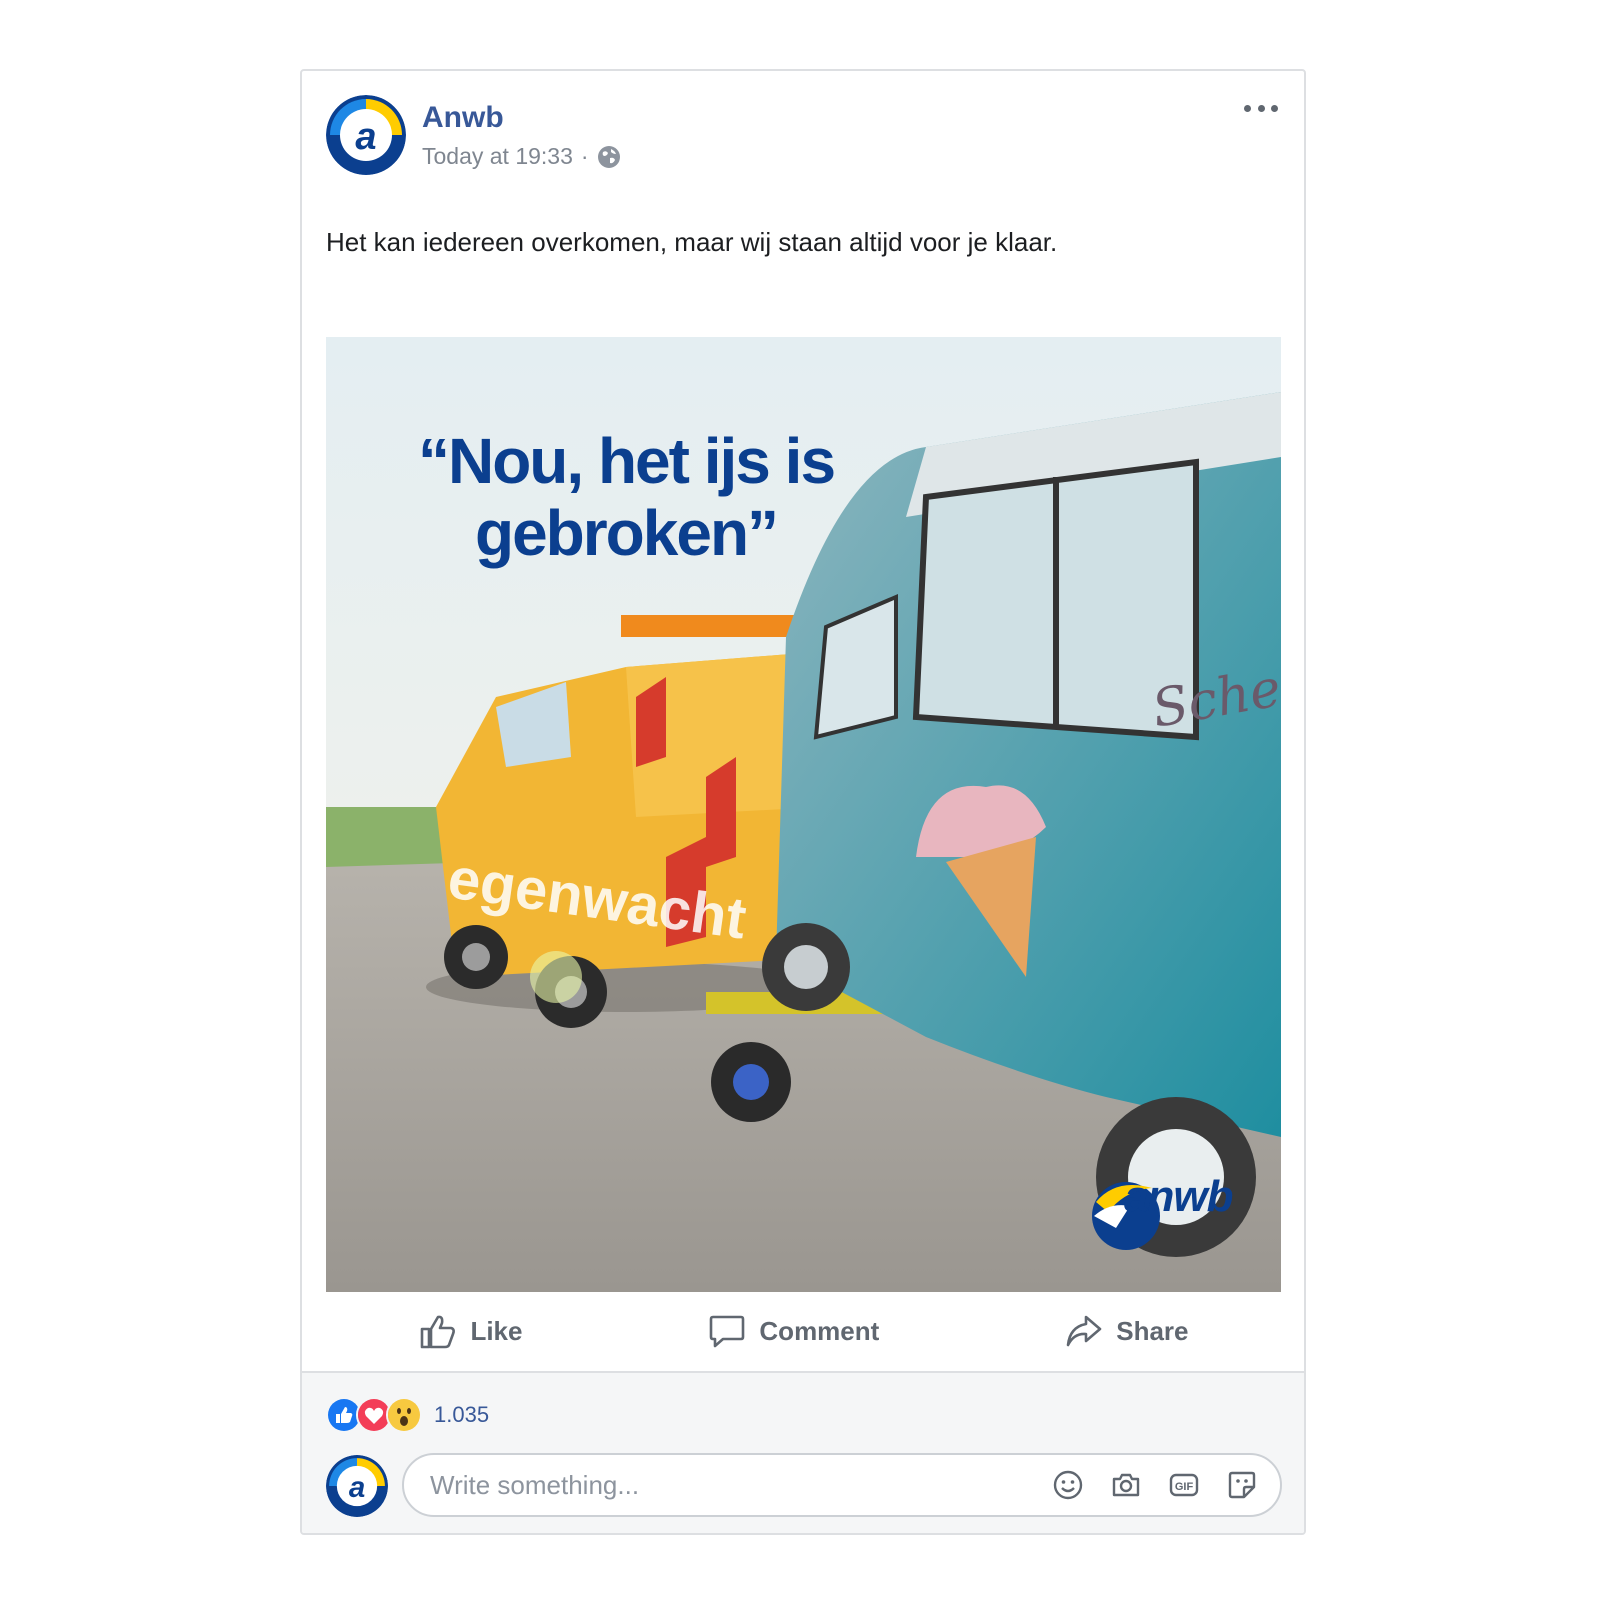 The height and width of the screenshot is (1600, 1600). I want to click on emoji-icon, so click(1068, 1485).